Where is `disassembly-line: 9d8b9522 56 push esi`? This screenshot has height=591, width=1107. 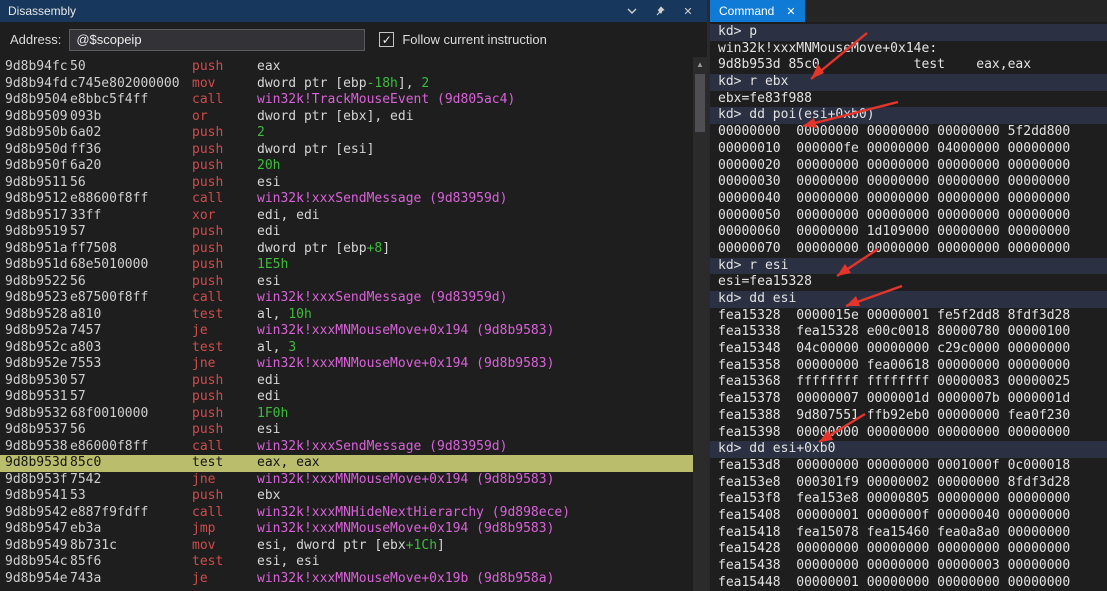 disassembly-line: 9d8b9522 56 push esi is located at coordinates (346, 282).